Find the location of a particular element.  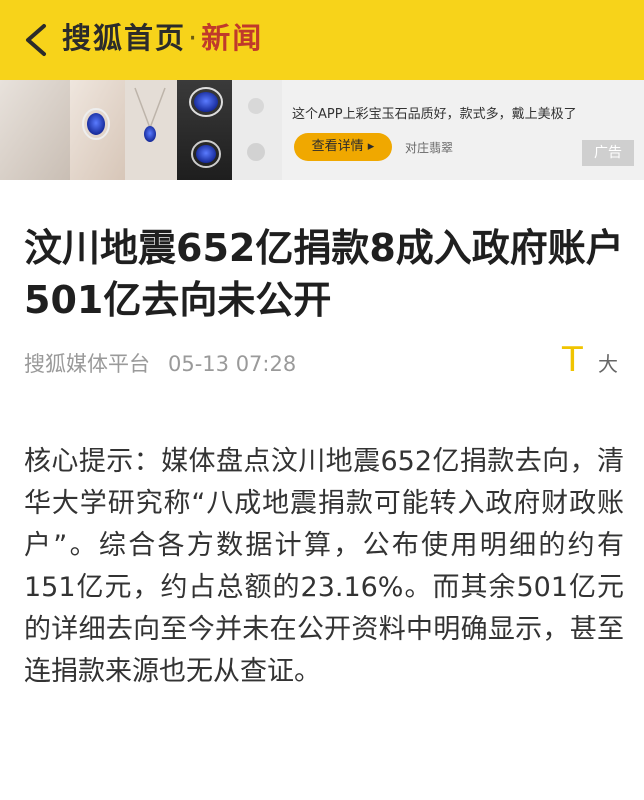

back-button is located at coordinates (36, 40).